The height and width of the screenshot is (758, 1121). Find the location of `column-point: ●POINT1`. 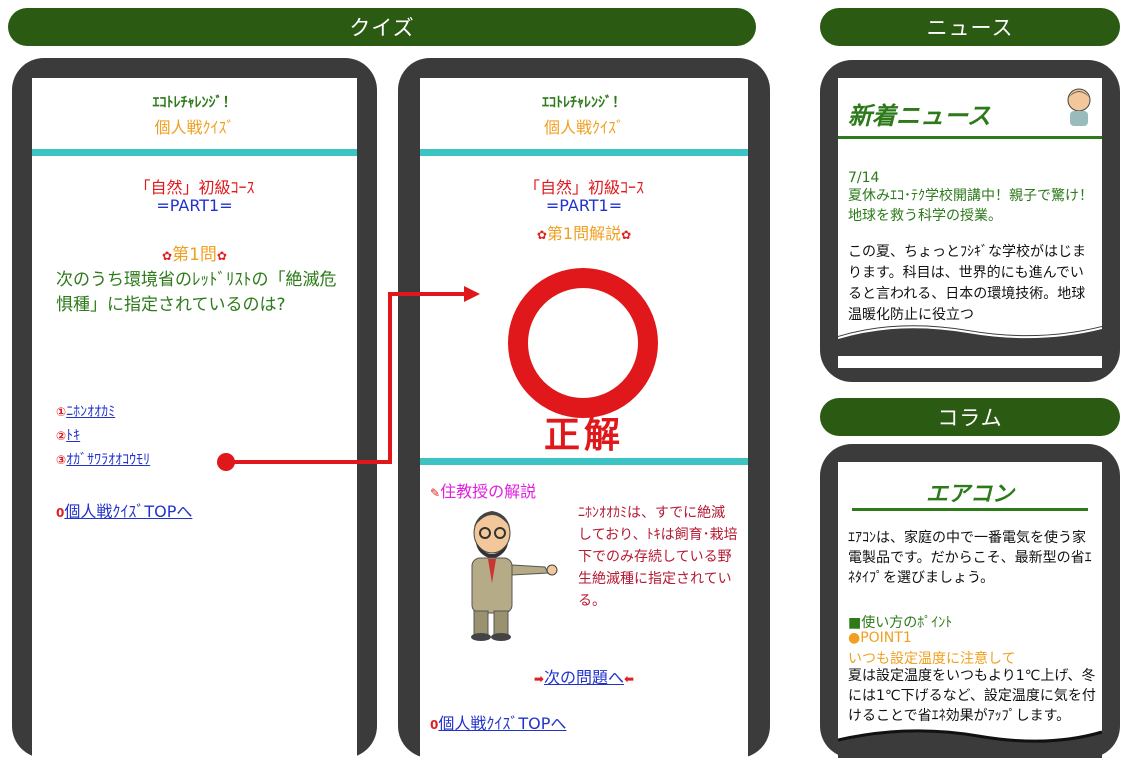

column-point: ●POINT1 is located at coordinates (880, 638).